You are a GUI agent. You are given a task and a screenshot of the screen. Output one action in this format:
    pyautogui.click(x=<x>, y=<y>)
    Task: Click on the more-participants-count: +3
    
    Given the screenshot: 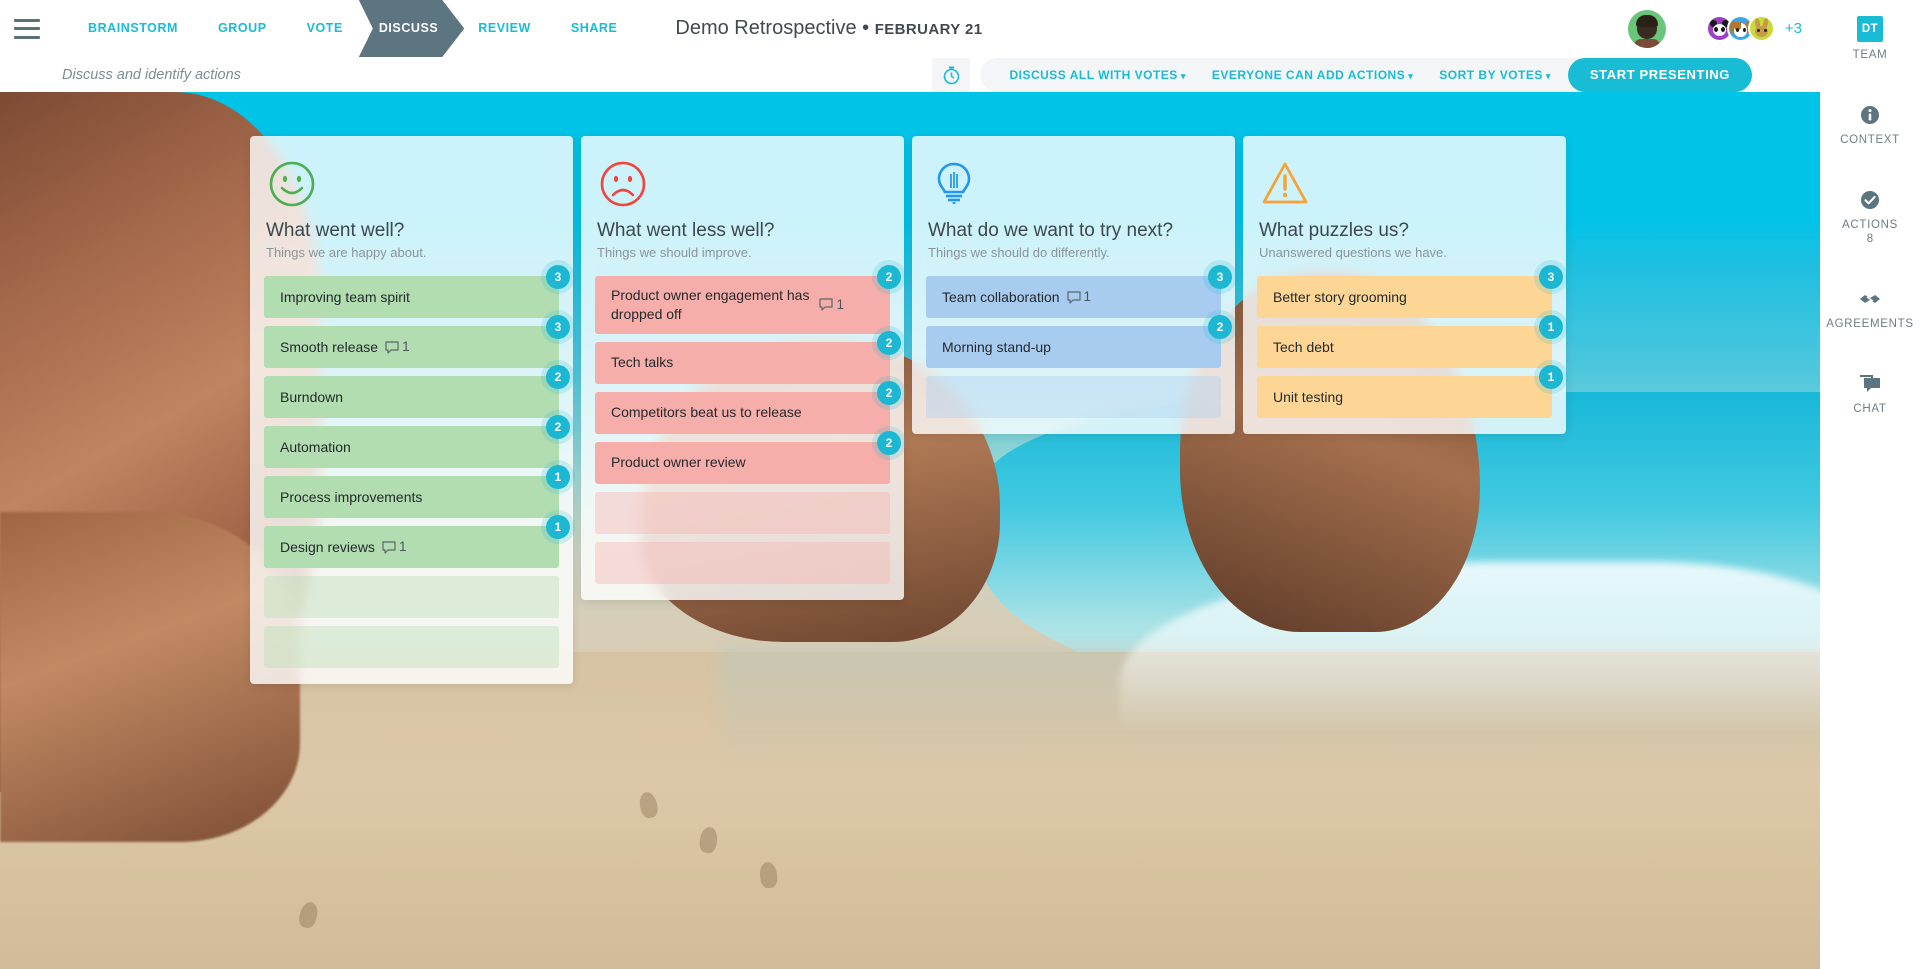 What is the action you would take?
    pyautogui.click(x=1793, y=28)
    